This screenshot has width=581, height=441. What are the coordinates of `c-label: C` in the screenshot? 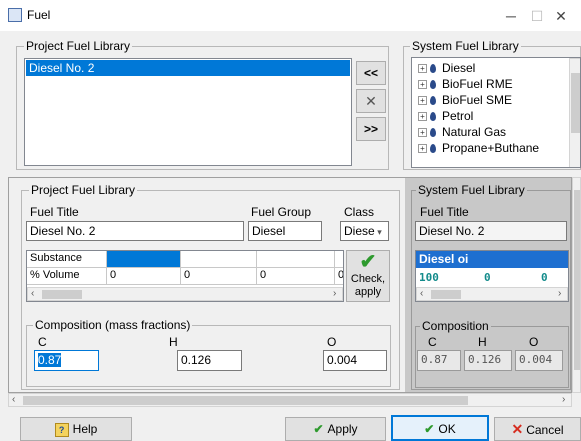 It's located at (42, 342).